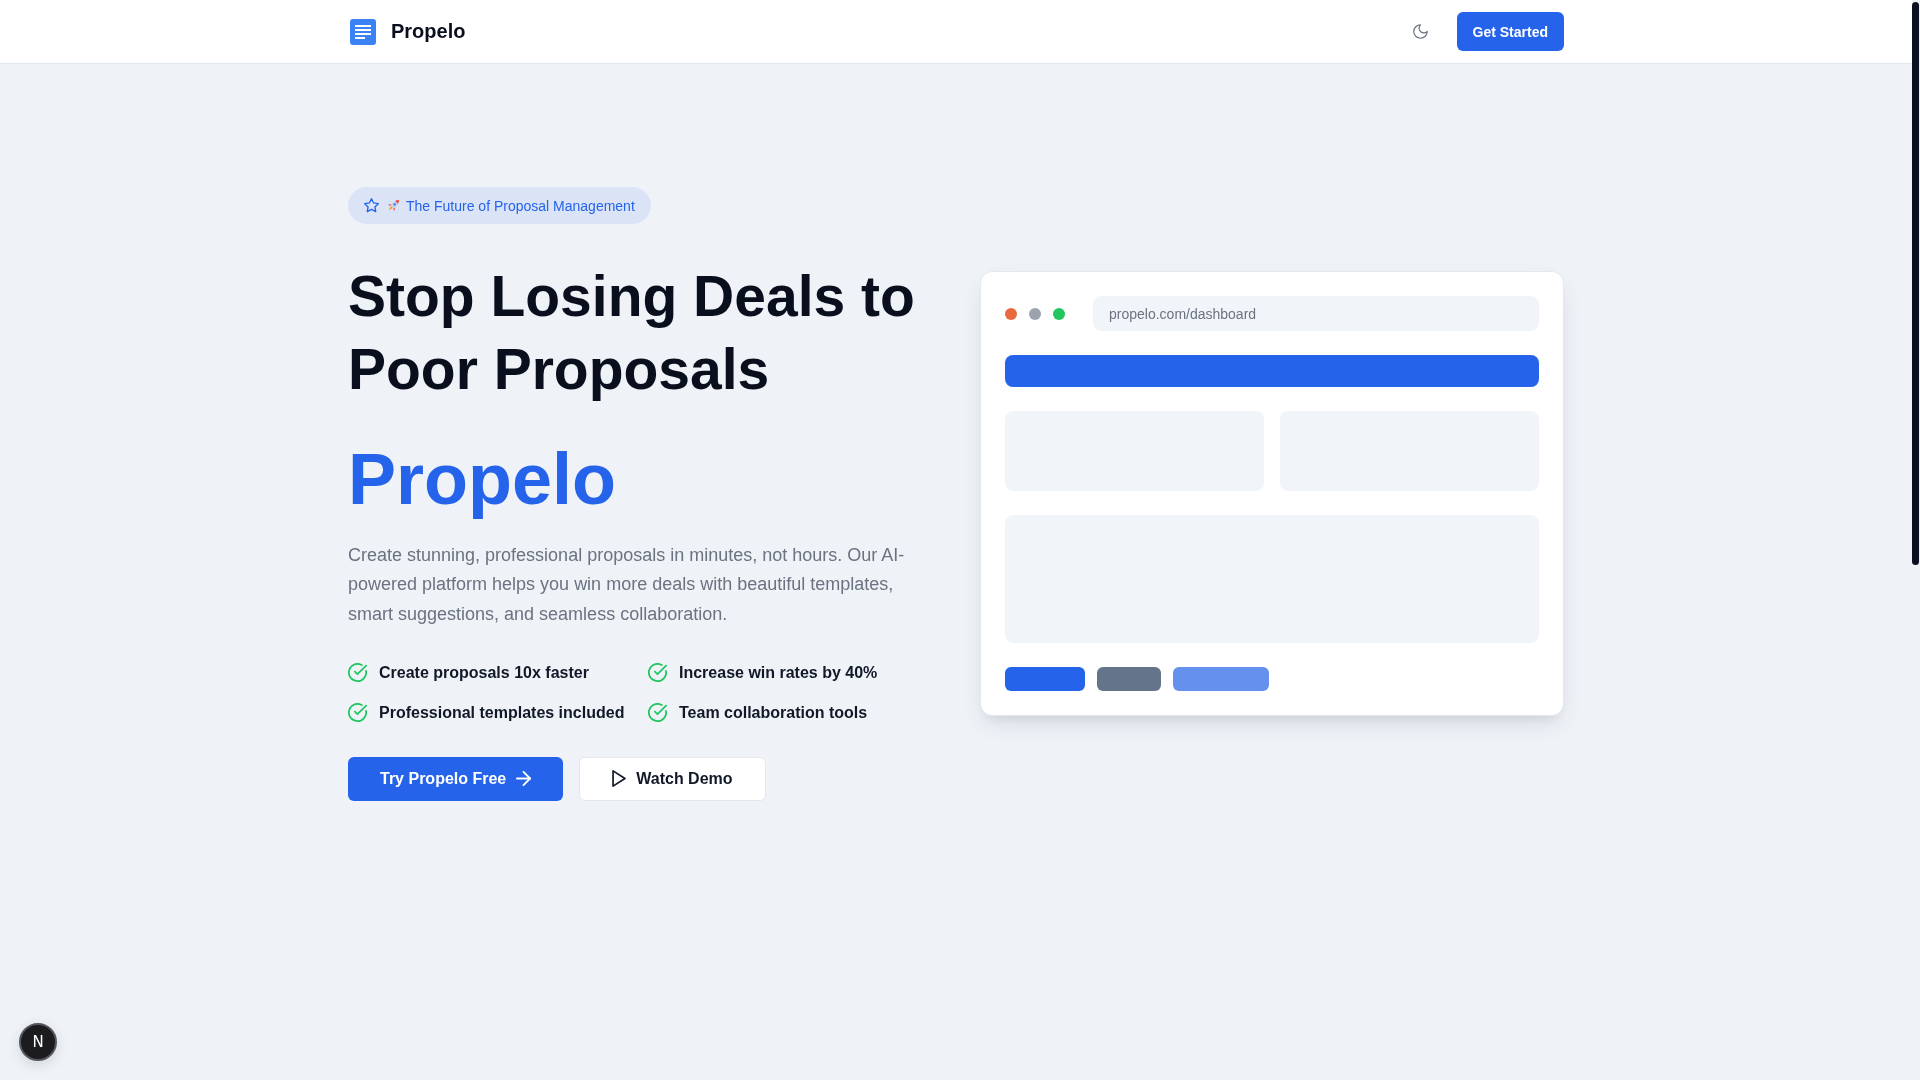 The height and width of the screenshot is (1080, 1920). What do you see at coordinates (672, 778) in the screenshot?
I see `secondary-cta-button: Watch Demo` at bounding box center [672, 778].